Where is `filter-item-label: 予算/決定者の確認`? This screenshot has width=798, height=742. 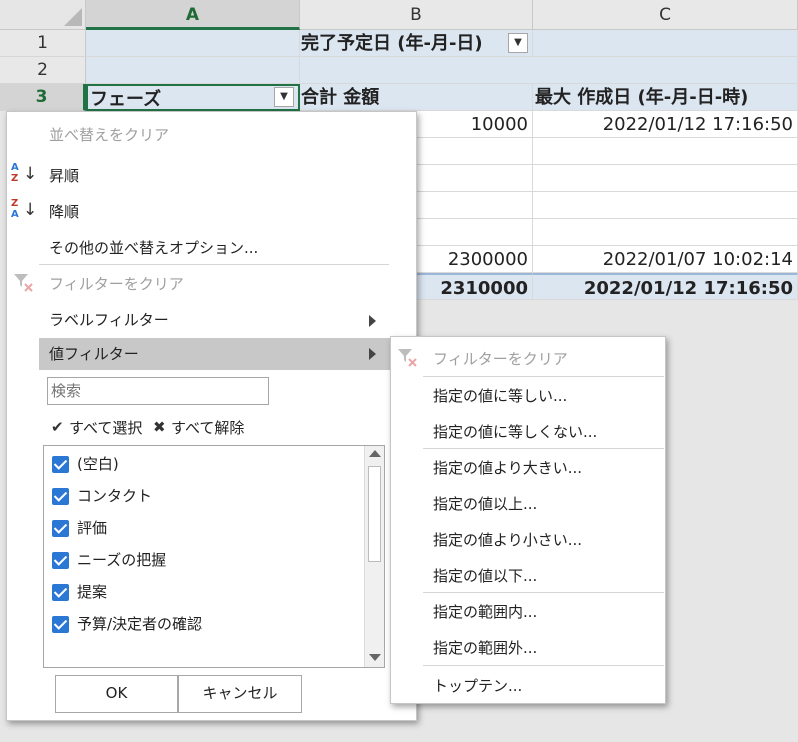
filter-item-label: 予算/決定者の確認 is located at coordinates (140, 624).